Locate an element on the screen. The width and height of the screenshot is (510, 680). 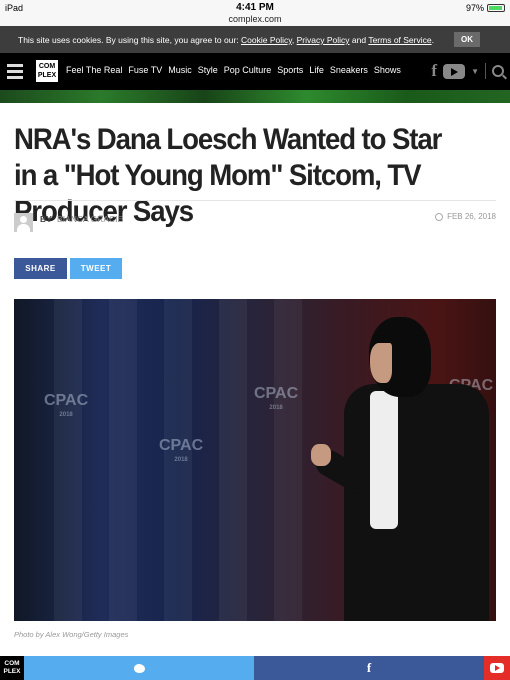
menu-icon is located at coordinates (15, 73).